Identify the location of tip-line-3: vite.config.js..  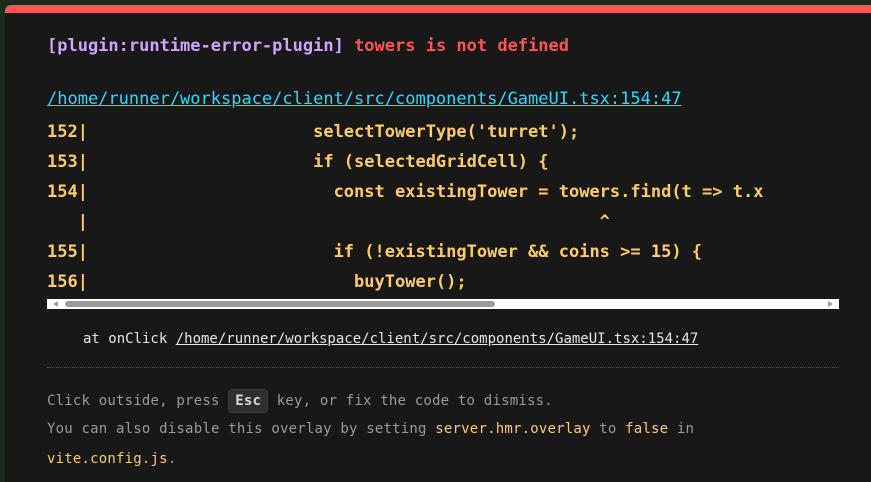
(111, 459).